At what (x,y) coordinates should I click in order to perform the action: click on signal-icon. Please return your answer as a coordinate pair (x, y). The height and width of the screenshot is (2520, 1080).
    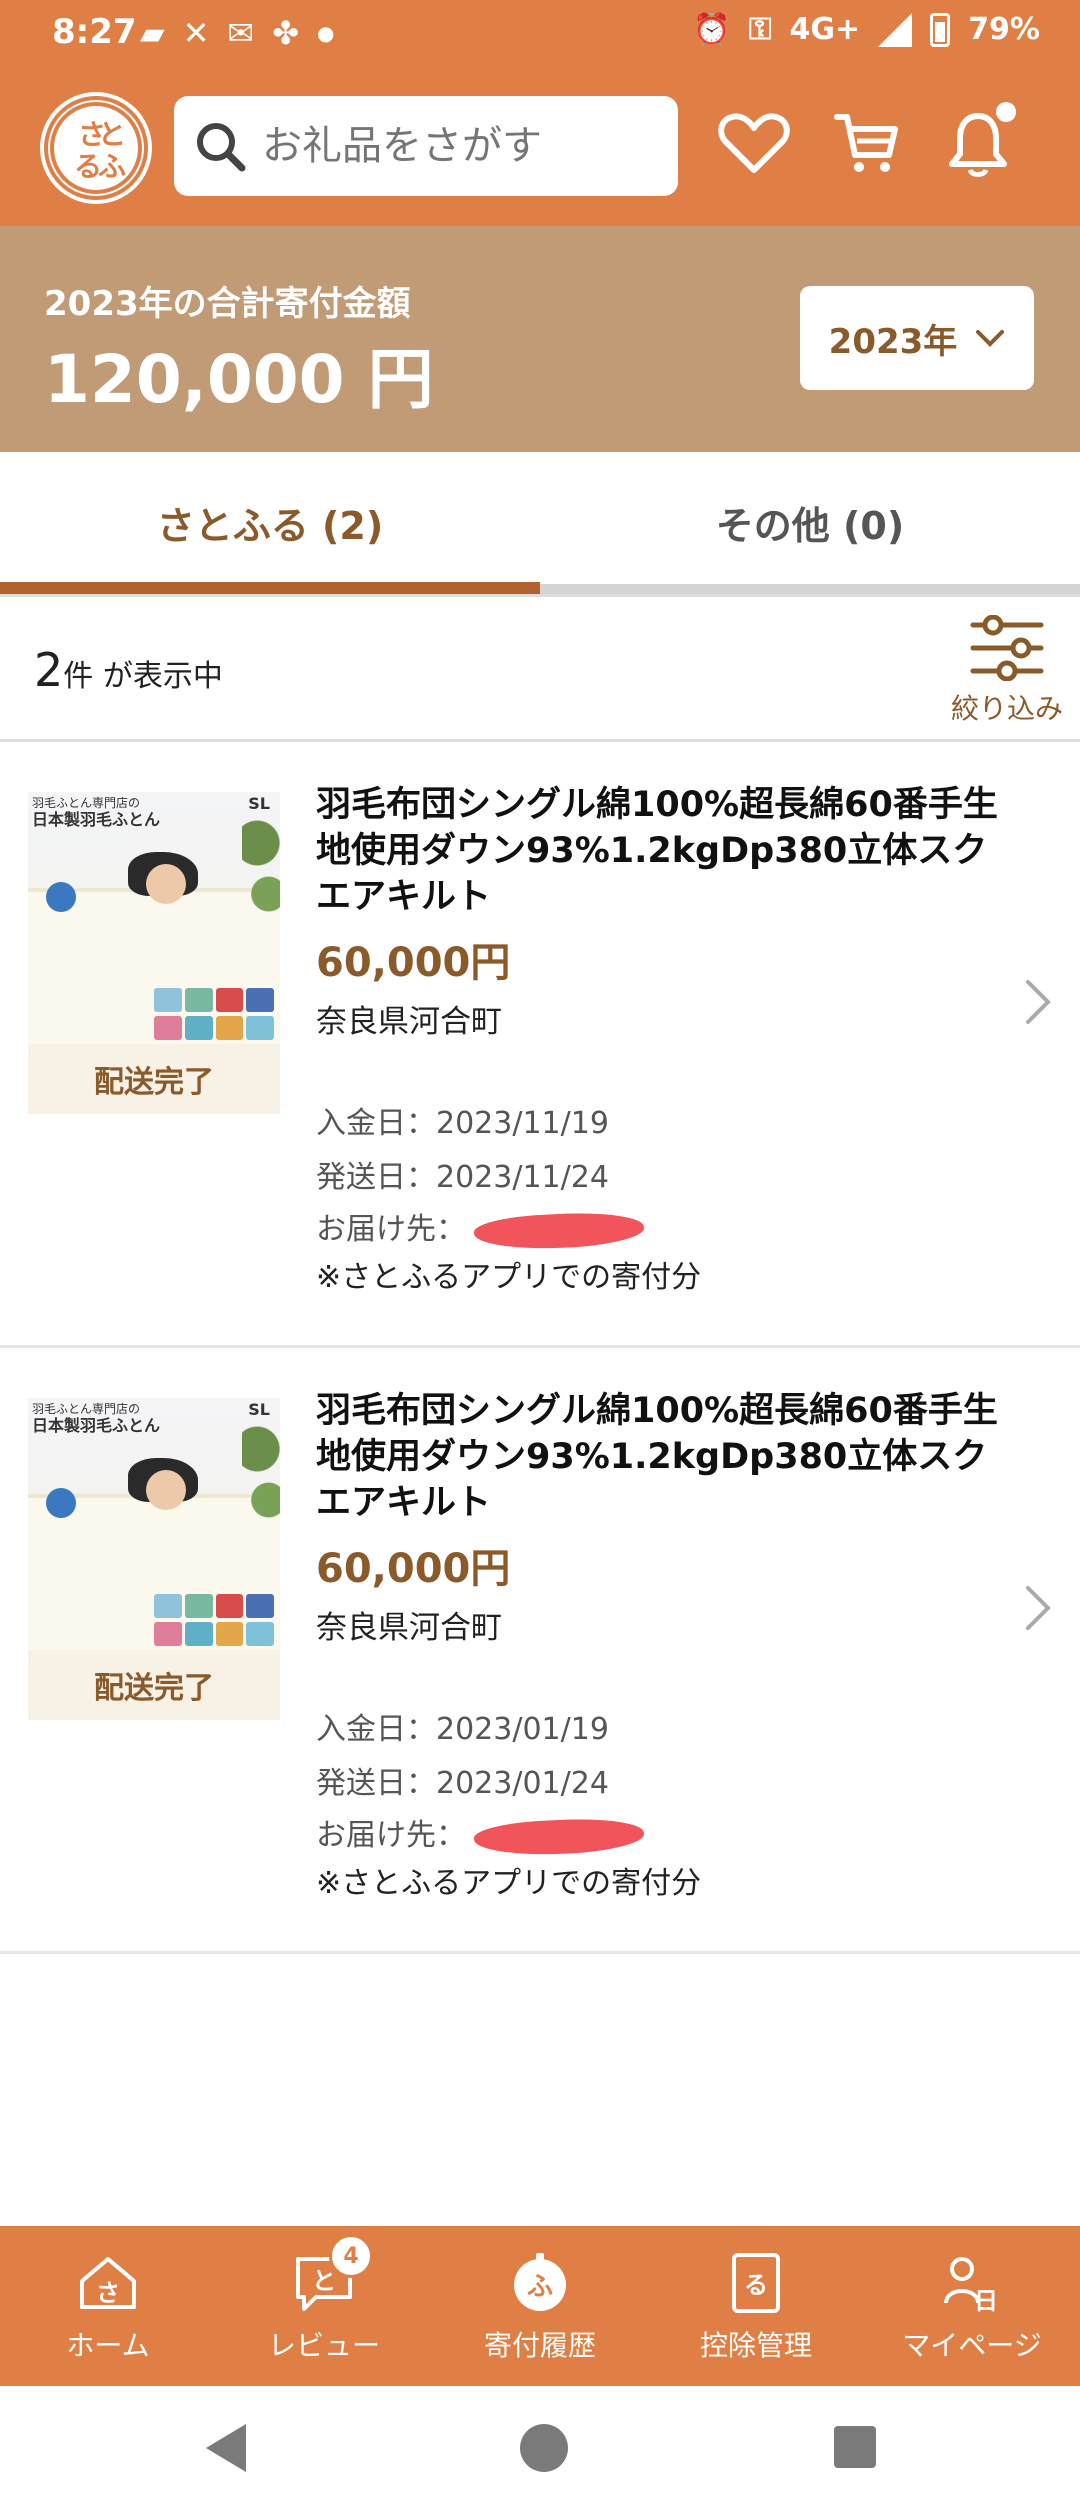
    Looking at the image, I should click on (895, 29).